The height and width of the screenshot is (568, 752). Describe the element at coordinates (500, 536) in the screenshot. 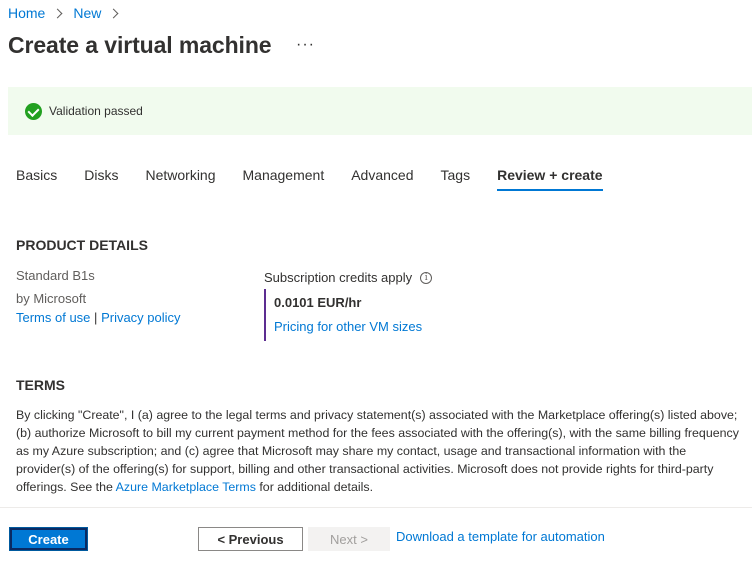

I see `download-template-link: Download a template for automation` at that location.